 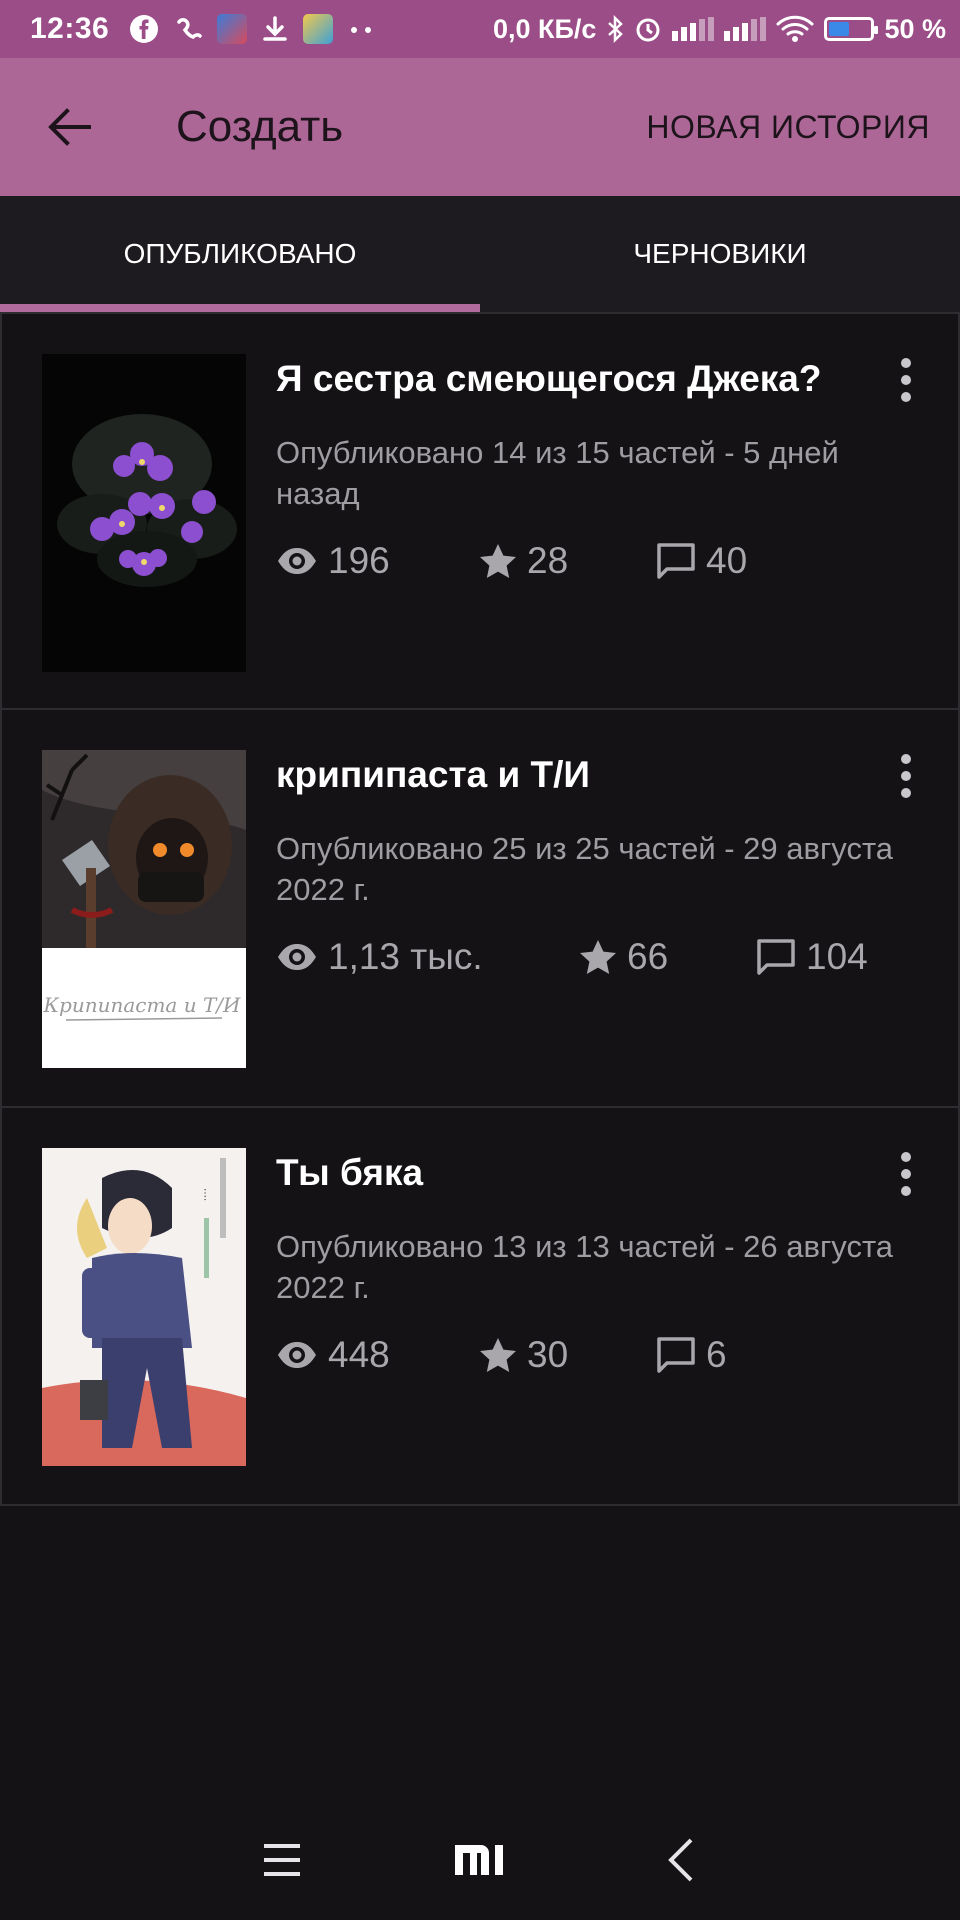 I want to click on story-cover: …., so click(x=144, y=1307).